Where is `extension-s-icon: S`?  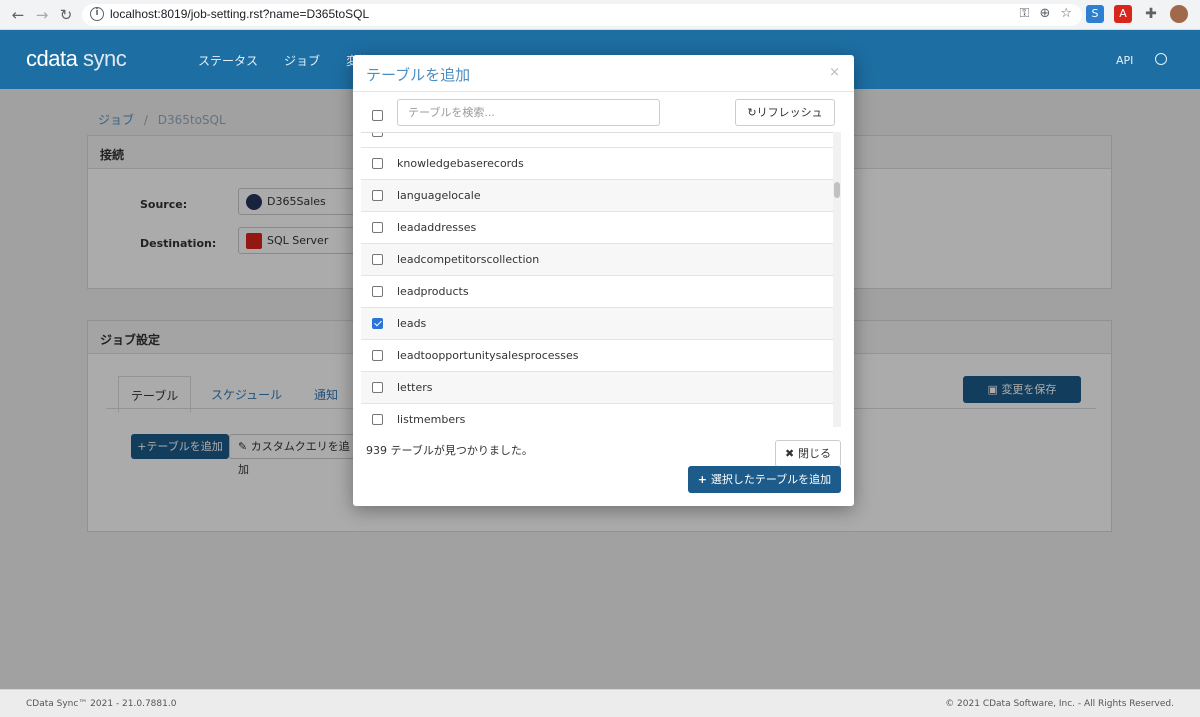
extension-s-icon: S is located at coordinates (1095, 14).